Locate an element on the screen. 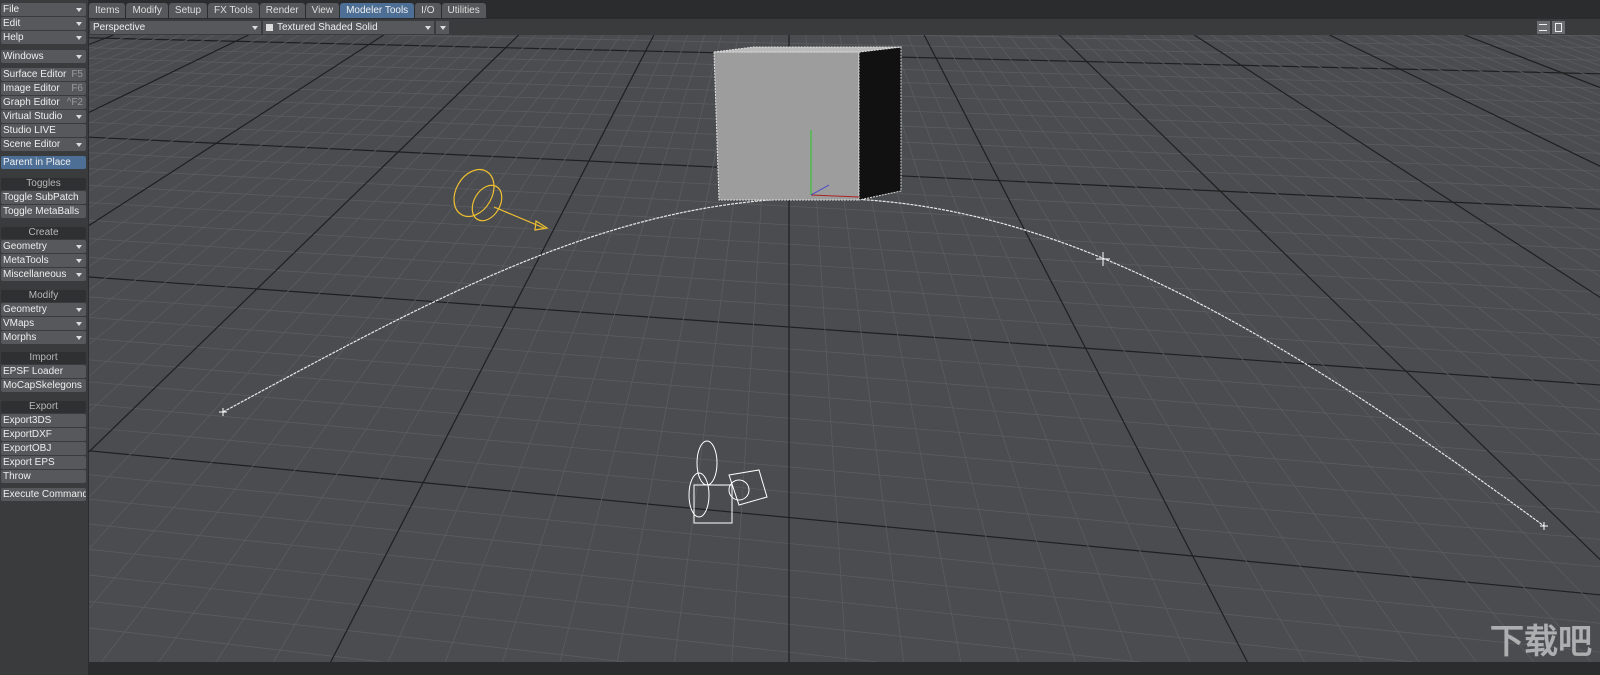 The height and width of the screenshot is (675, 1600). export-3ds-button: Export3DS is located at coordinates (43, 420).